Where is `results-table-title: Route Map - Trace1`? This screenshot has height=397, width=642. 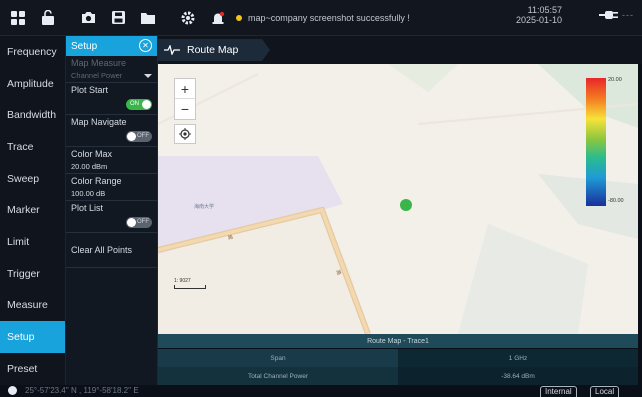
results-table-title: Route Map - Trace1 is located at coordinates (398, 341).